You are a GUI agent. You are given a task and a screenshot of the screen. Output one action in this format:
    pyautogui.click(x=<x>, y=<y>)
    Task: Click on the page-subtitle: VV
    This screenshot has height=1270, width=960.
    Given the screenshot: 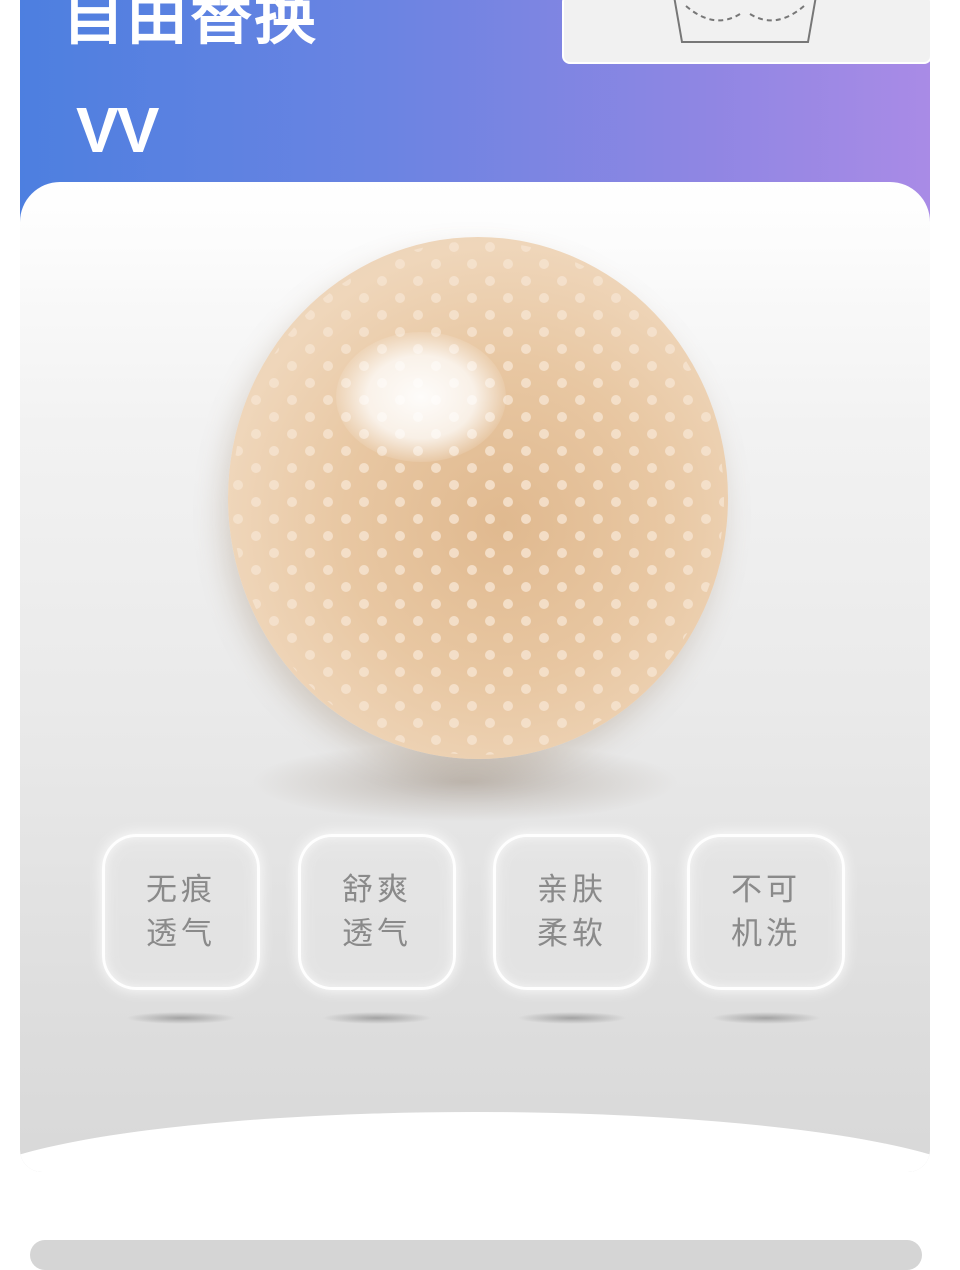 What is the action you would take?
    pyautogui.click(x=117, y=130)
    